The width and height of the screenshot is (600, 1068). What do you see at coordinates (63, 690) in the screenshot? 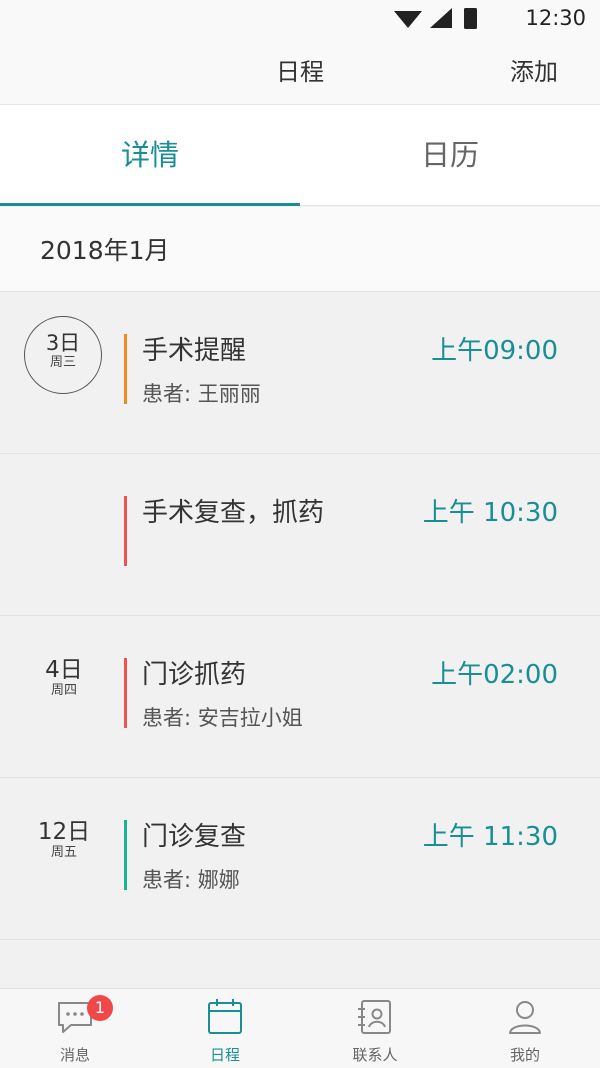
I see `date-weekday: 周四` at bounding box center [63, 690].